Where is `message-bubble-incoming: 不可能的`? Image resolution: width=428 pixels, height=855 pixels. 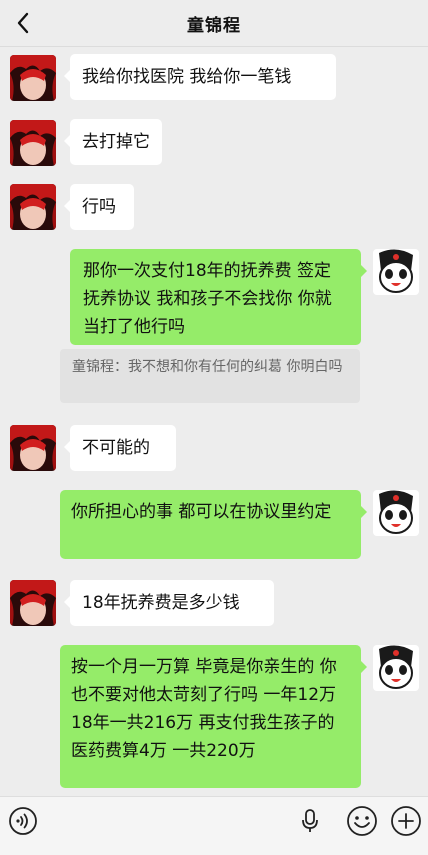 message-bubble-incoming: 不可能的 is located at coordinates (120, 448).